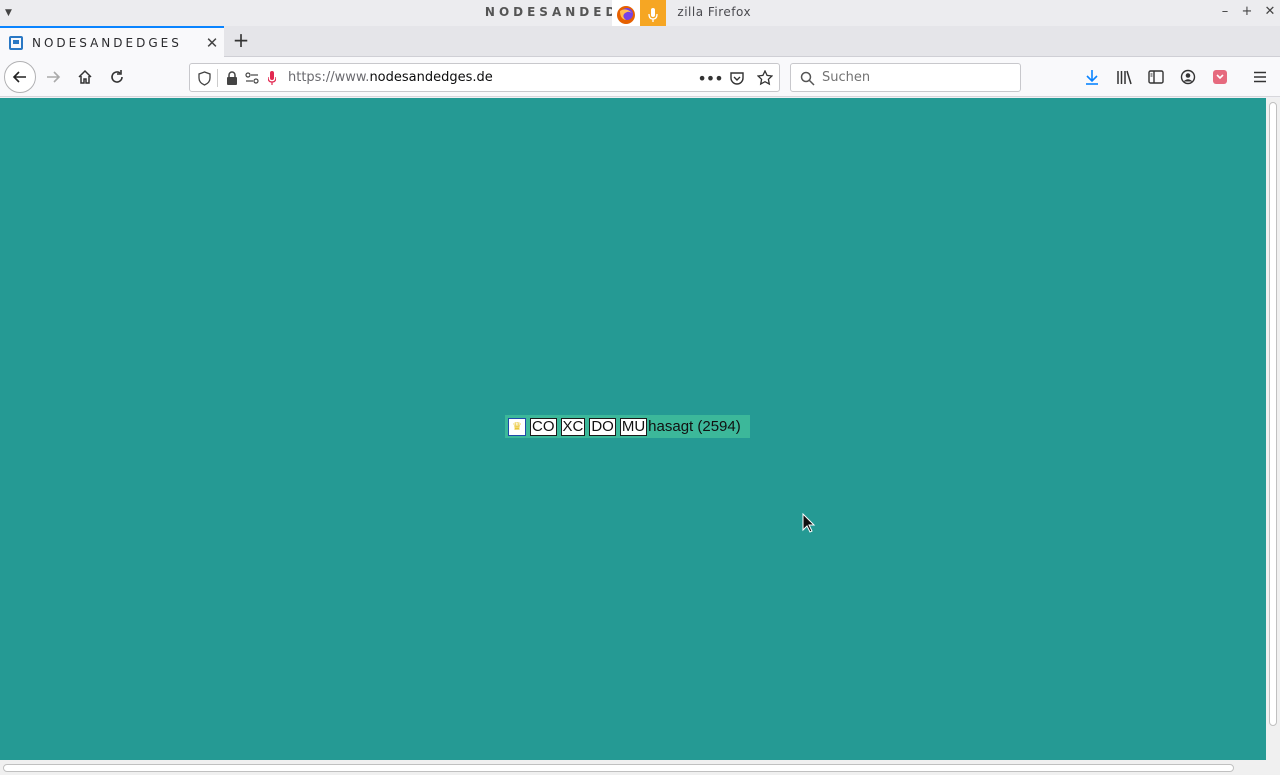 The image size is (1280, 775). I want to click on reload-button, so click(117, 77).